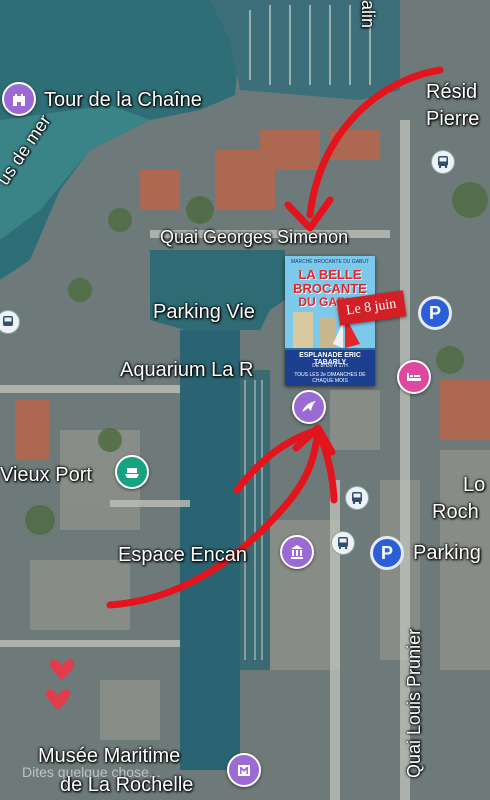  Describe the element at coordinates (46, 475) in the screenshot. I see `label-vieux-port: Vieux Port` at that location.